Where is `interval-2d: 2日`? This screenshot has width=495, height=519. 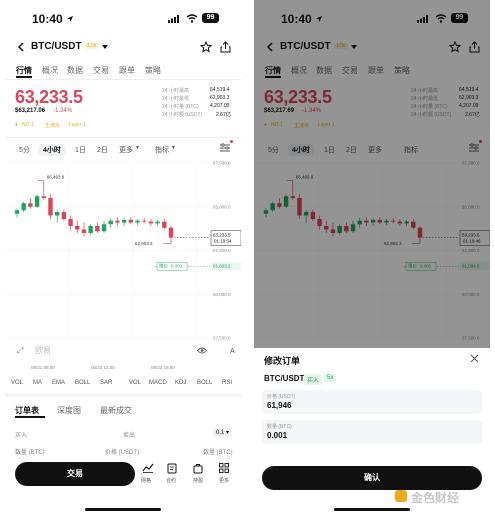
interval-2d: 2日 is located at coordinates (102, 150).